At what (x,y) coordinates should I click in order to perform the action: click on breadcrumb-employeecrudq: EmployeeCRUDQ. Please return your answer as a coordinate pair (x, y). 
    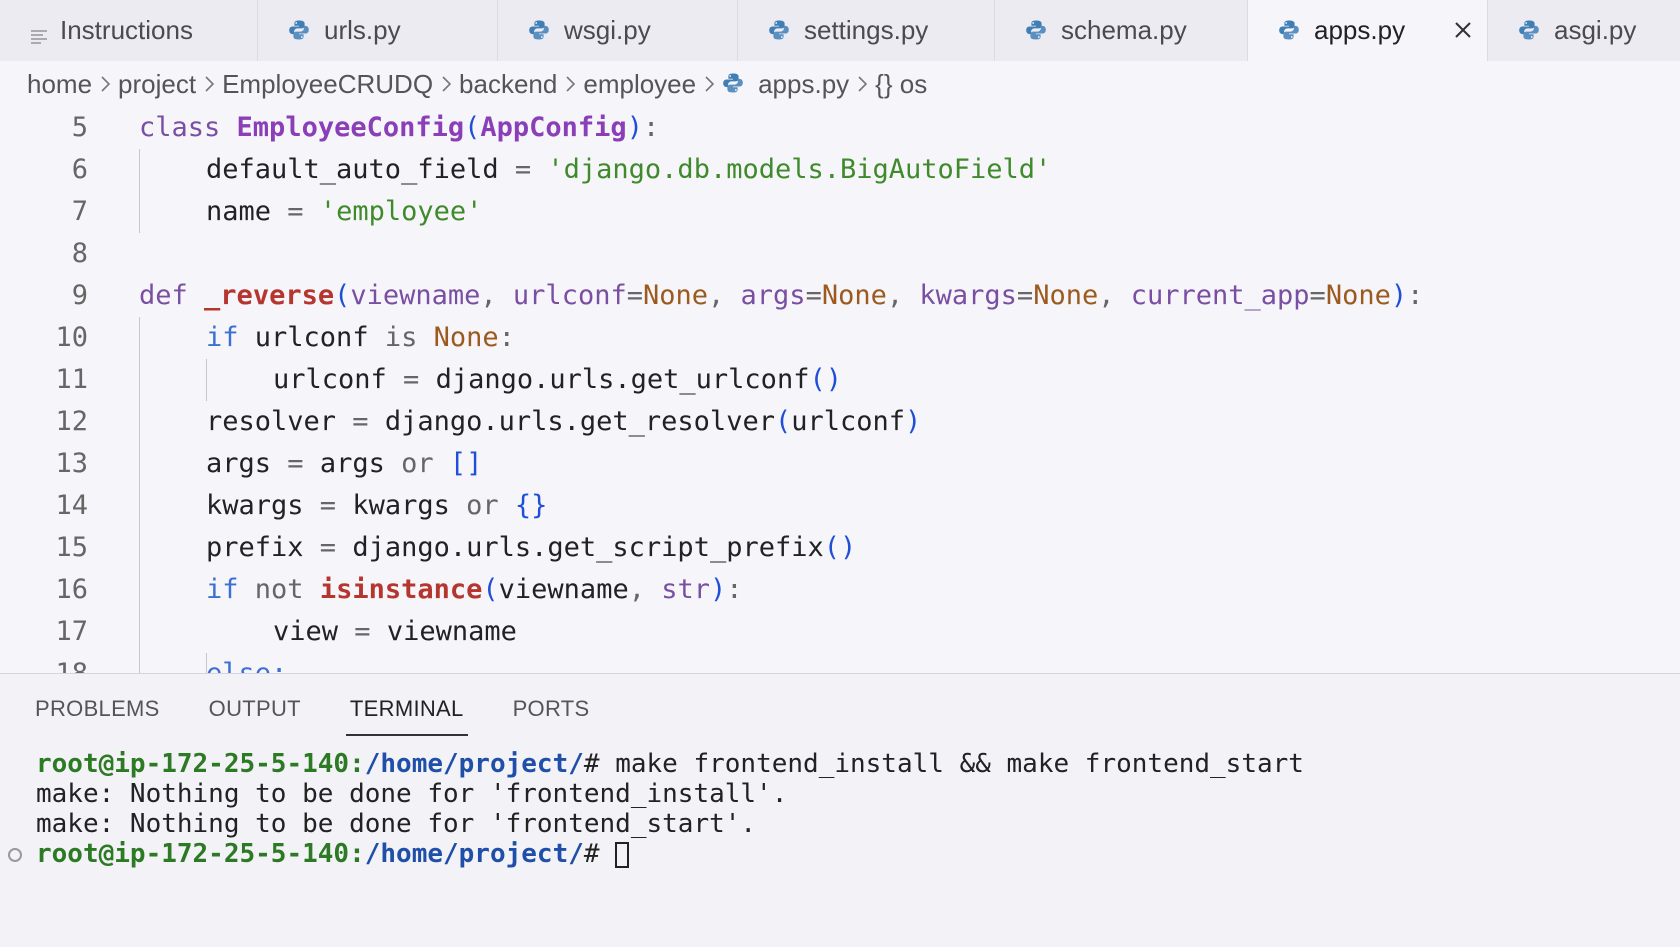
    Looking at the image, I should click on (327, 84).